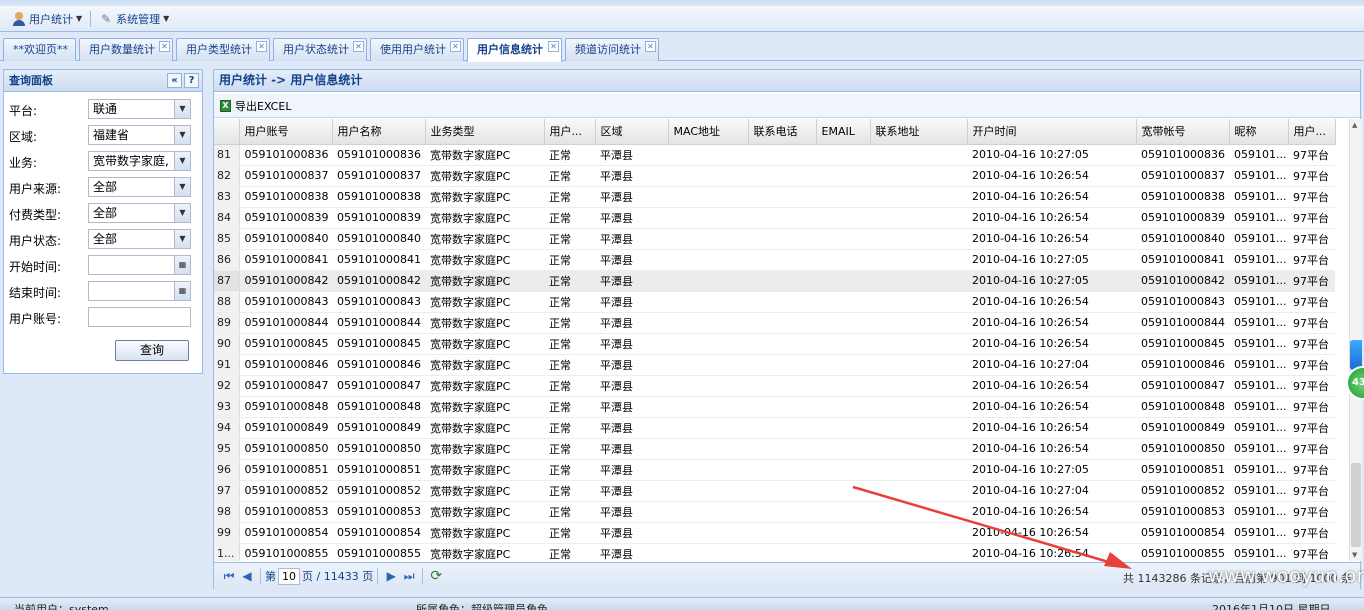 The width and height of the screenshot is (1364, 610). Describe the element at coordinates (223, 49) in the screenshot. I see `tab-user-type: 用户类型统计 ✕` at that location.